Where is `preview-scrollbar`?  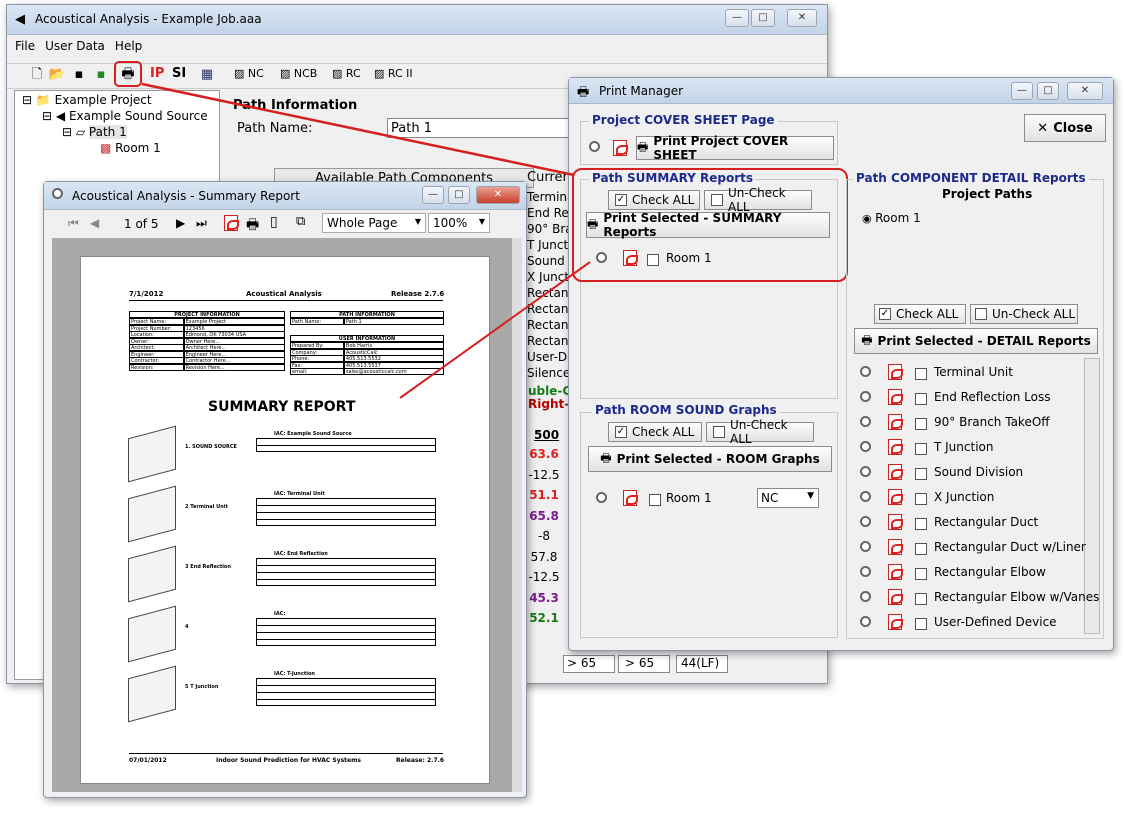
preview-scrollbar is located at coordinates (517, 515).